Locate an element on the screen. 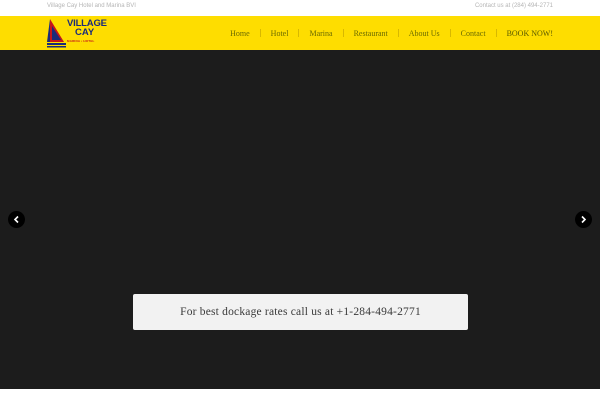 The height and width of the screenshot is (400, 600). slider-prev-button is located at coordinates (16, 219).